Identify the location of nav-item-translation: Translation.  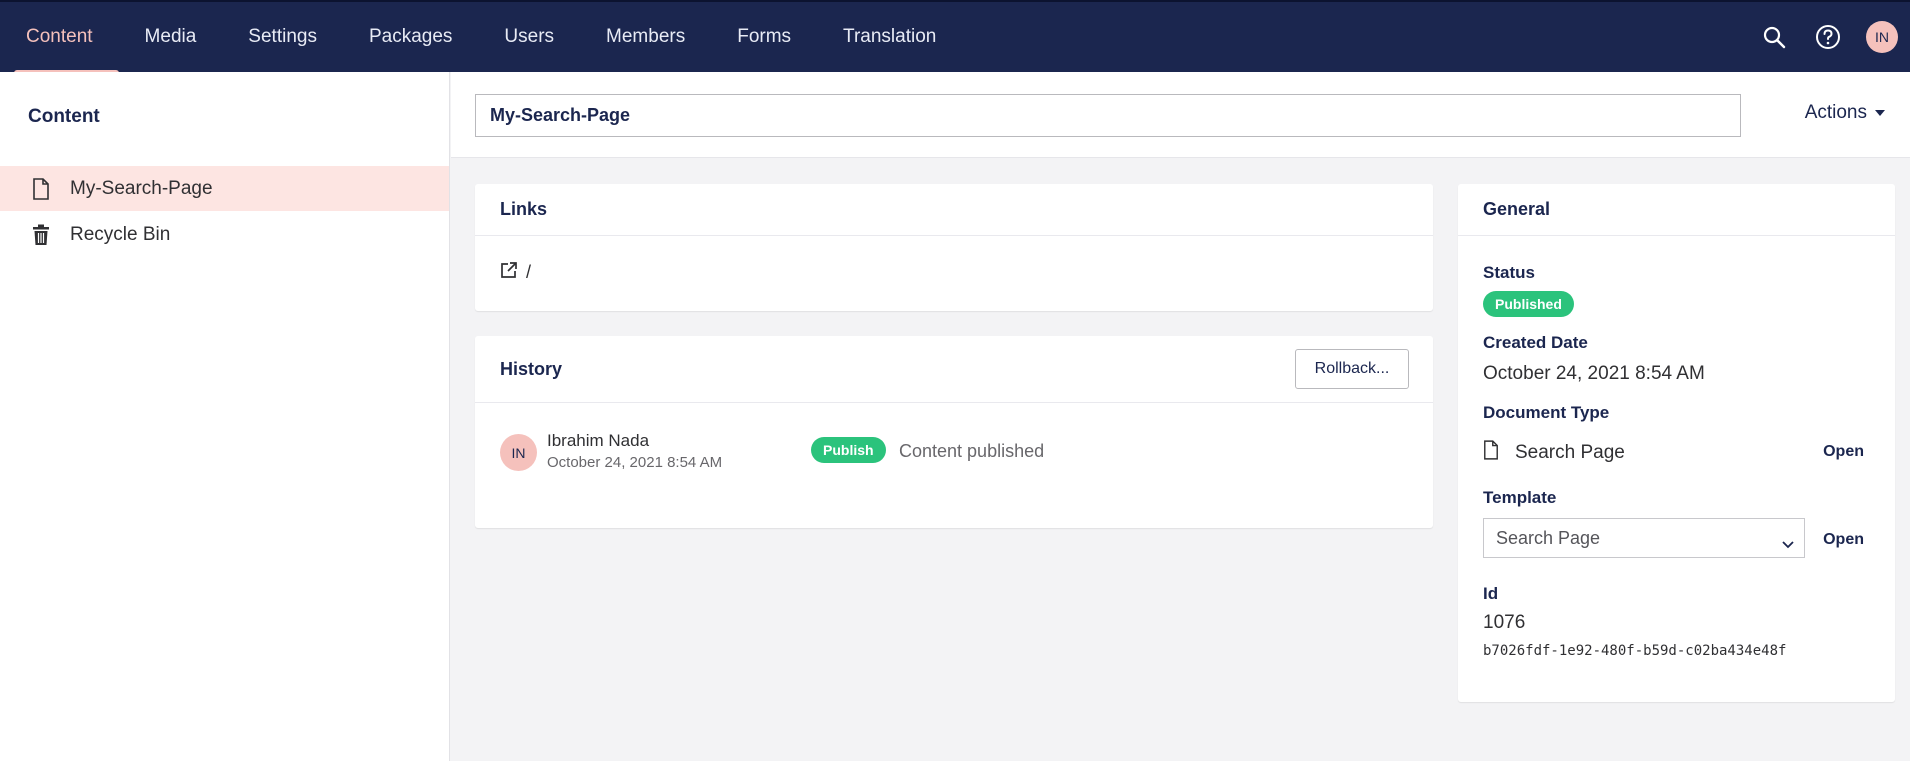
(889, 37).